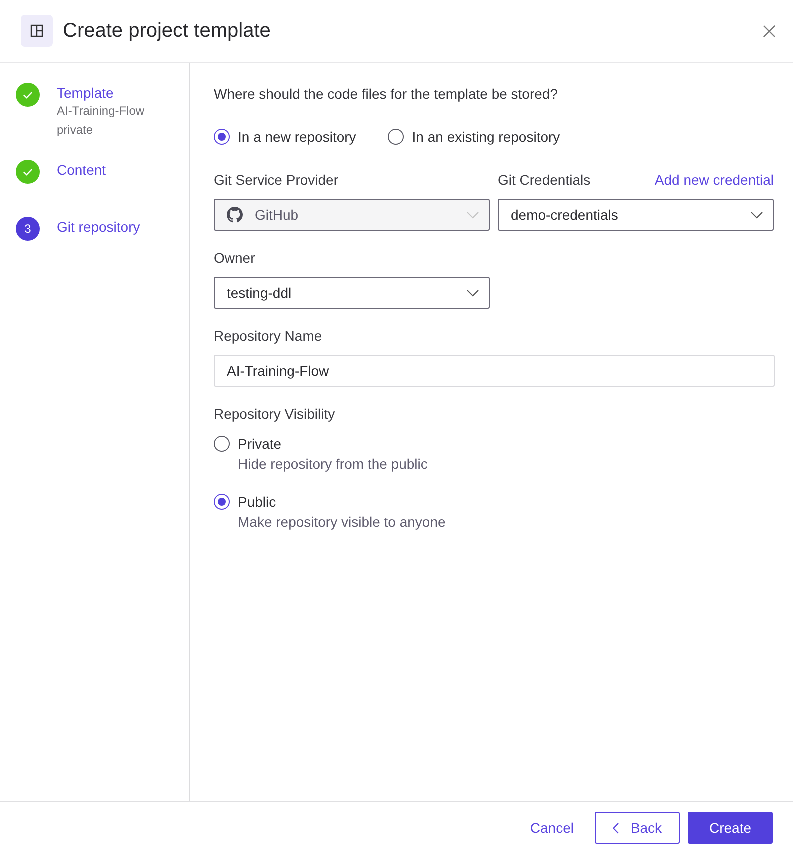 This screenshot has height=854, width=793. Describe the element at coordinates (615, 828) in the screenshot. I see `chevron-left-icon` at that location.